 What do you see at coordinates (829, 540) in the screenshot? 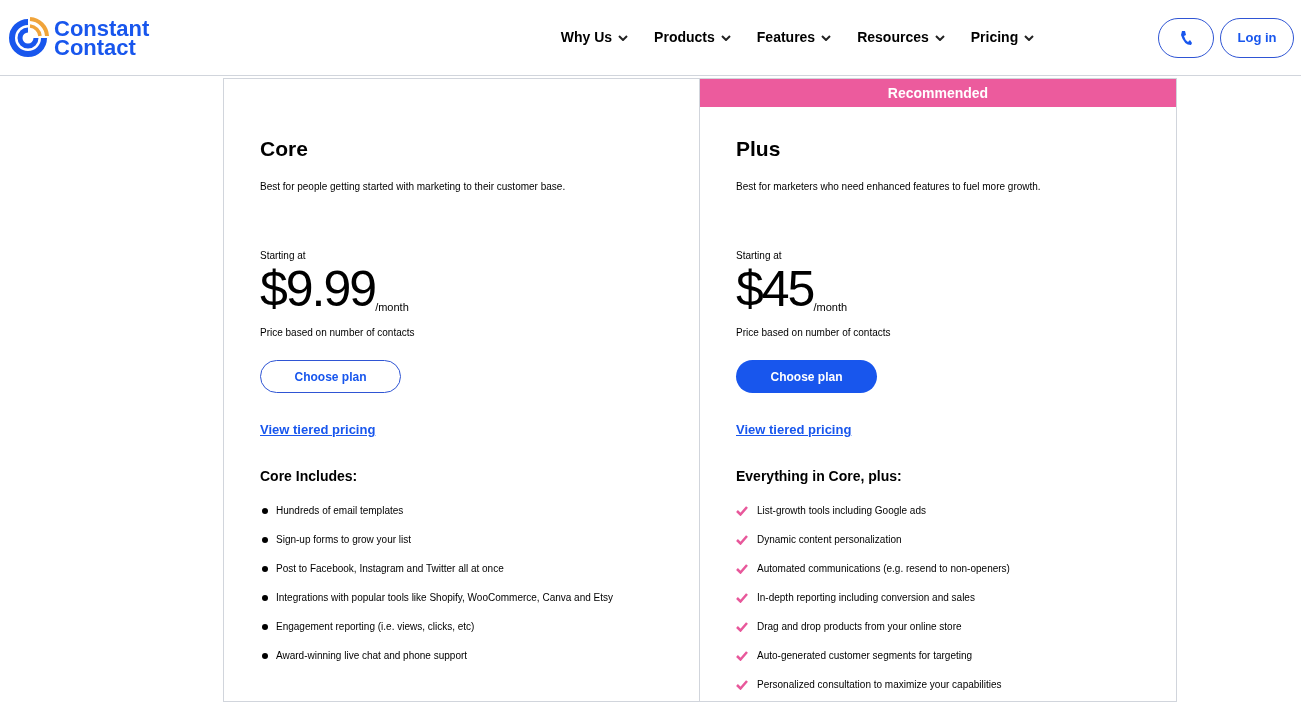
I see `feature-text: Dynamic content personalization` at bounding box center [829, 540].